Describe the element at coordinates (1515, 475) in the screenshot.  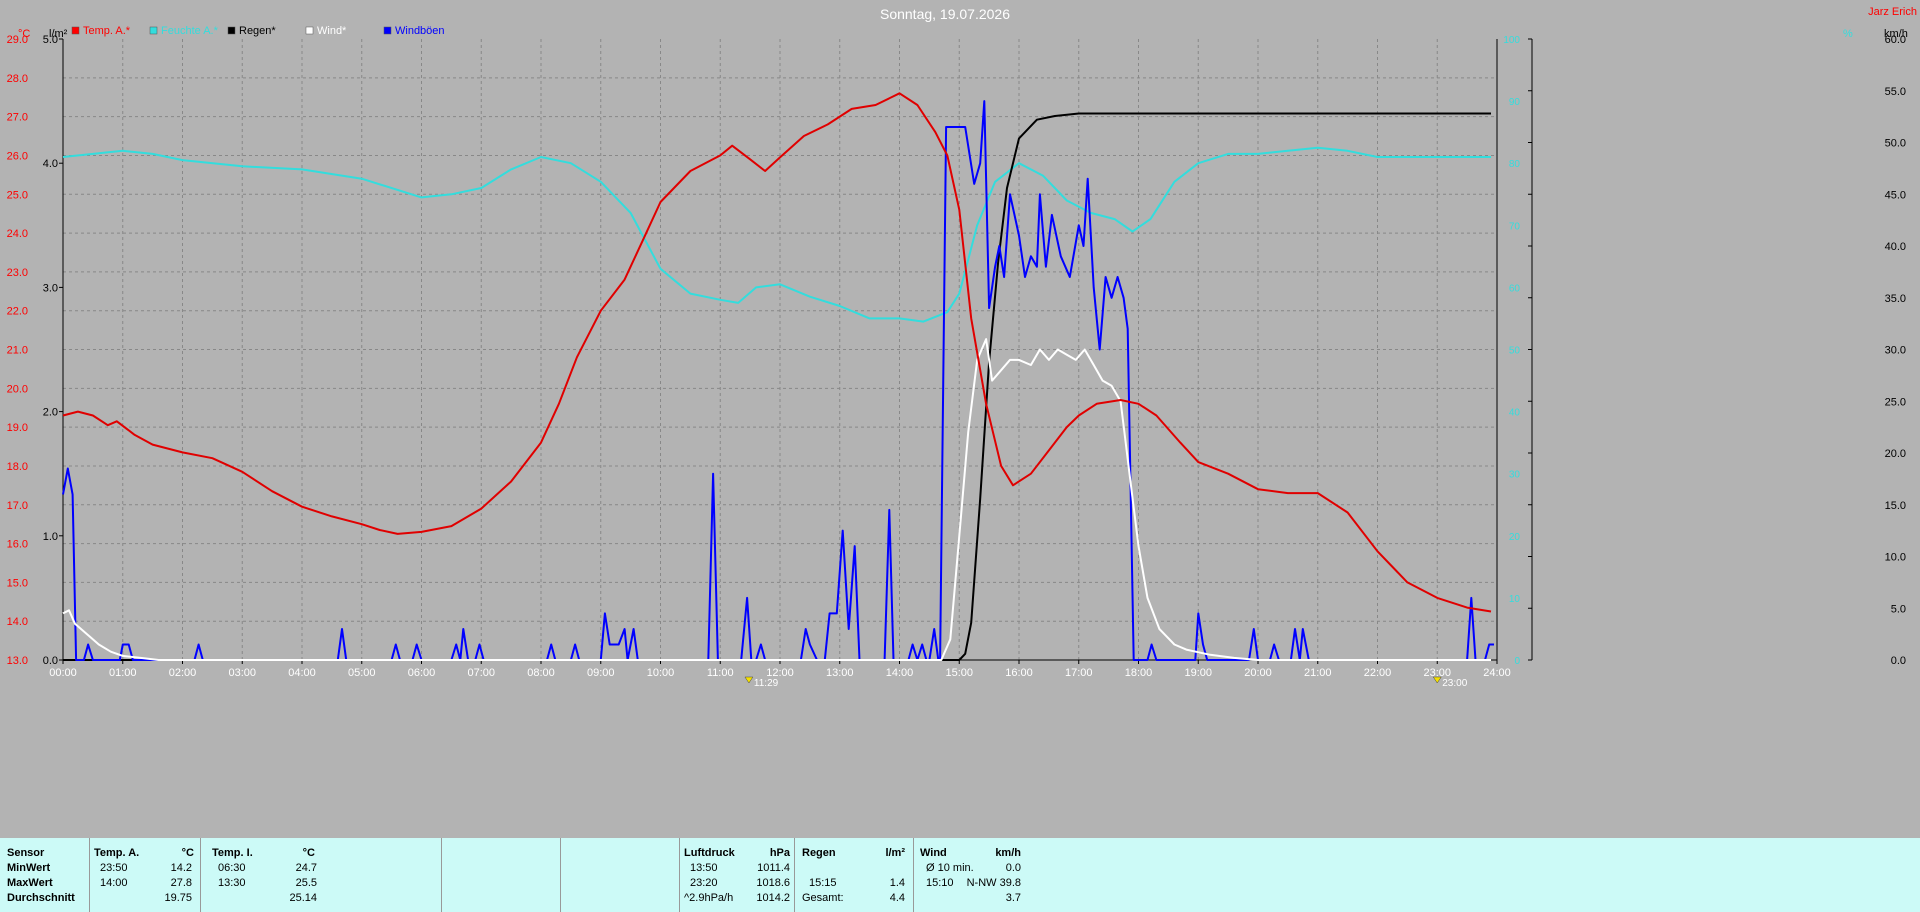
I see `humidity-tick-label: 30` at that location.